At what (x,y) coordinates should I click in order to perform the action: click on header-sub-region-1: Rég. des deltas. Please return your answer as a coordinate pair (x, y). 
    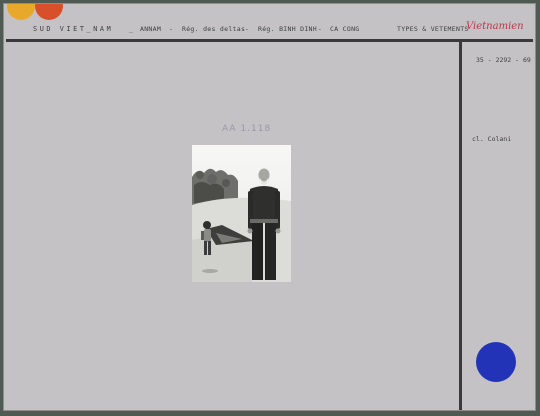
    Looking at the image, I should click on (214, 29).